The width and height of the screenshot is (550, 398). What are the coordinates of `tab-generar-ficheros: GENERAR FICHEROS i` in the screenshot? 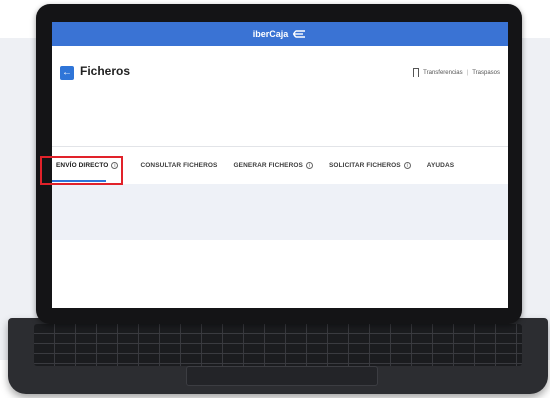 It's located at (274, 165).